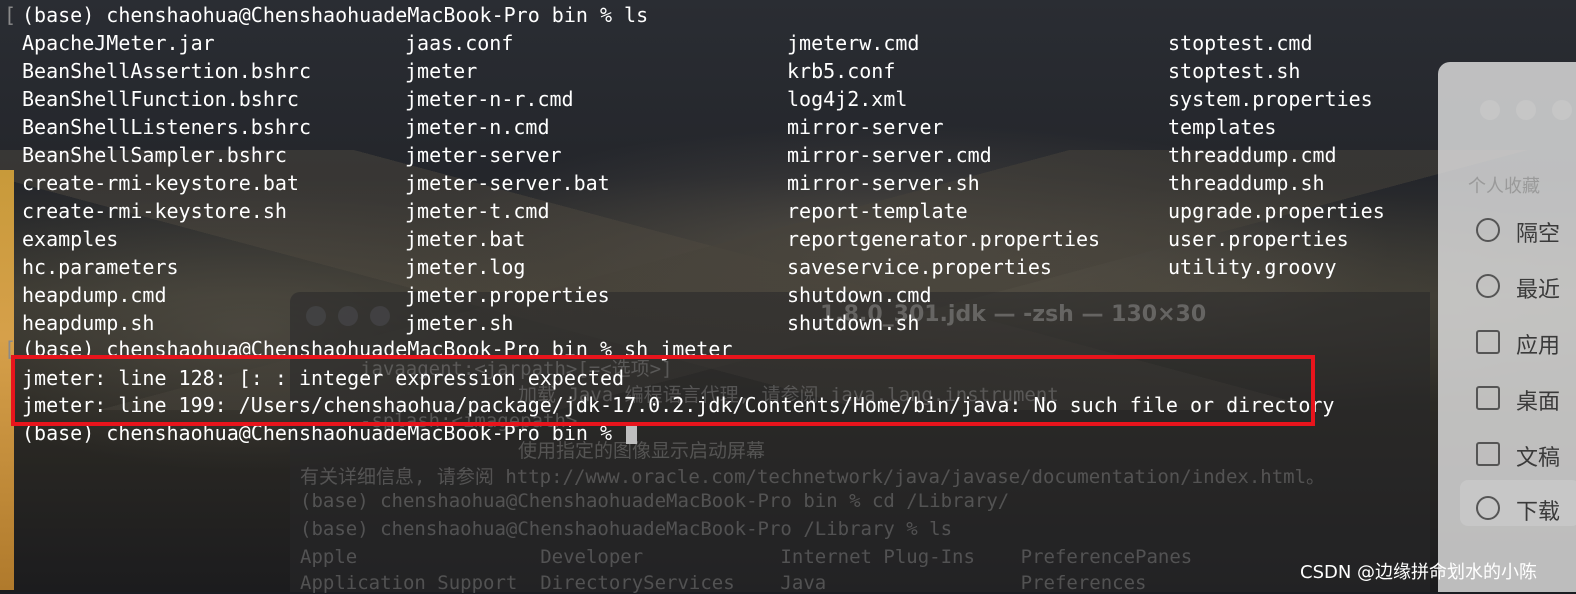 The width and height of the screenshot is (1576, 594). Describe the element at coordinates (865, 127) in the screenshot. I see `ls-entry: mirror-server` at that location.